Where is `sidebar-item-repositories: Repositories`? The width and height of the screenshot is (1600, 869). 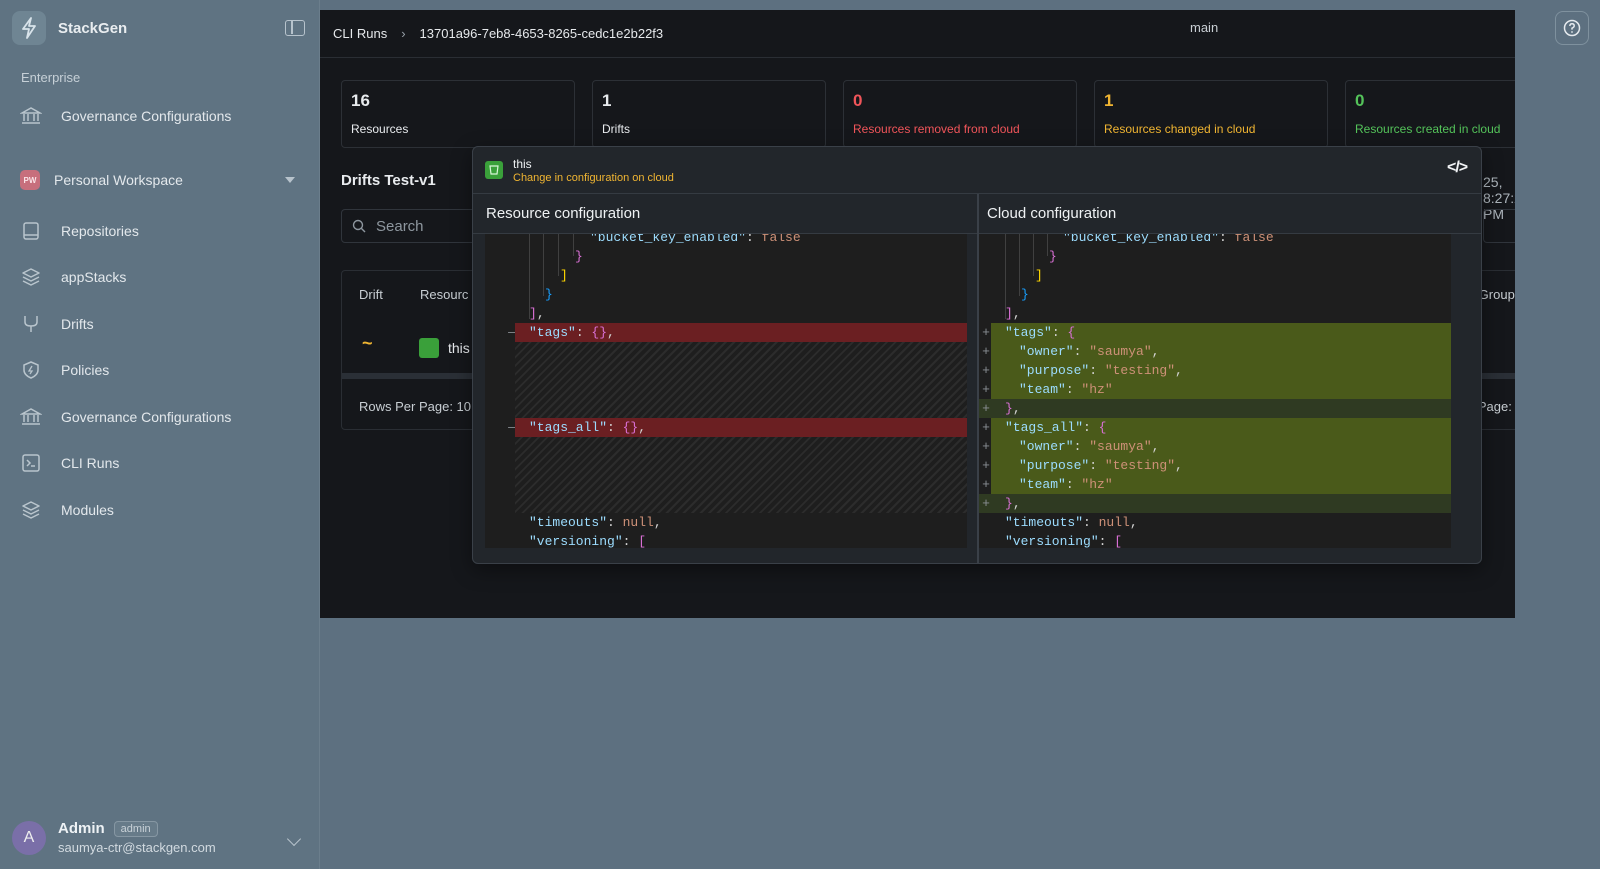
sidebar-item-repositories: Repositories is located at coordinates (79, 231).